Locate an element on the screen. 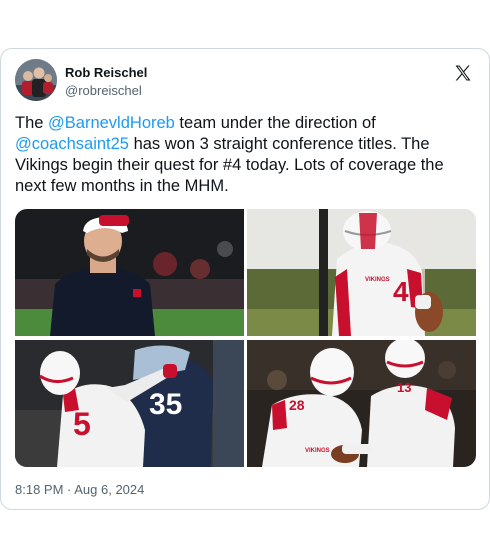  photo-players-28-13: 28 VIKINGS 13 is located at coordinates (361, 403).